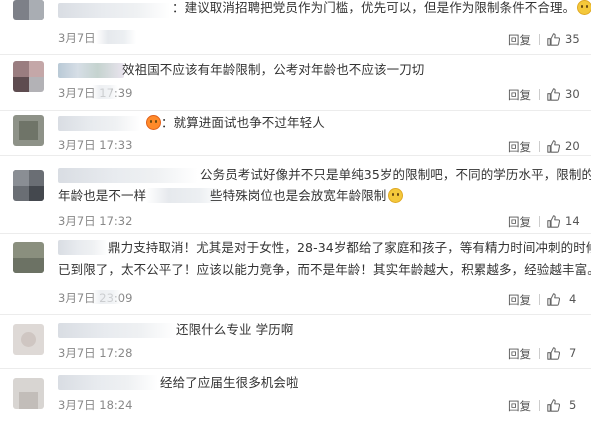  What do you see at coordinates (295, 342) in the screenshot?
I see `comment-item: 还限什么专业 学历啊 3月7日 17:28 回复 7` at bounding box center [295, 342].